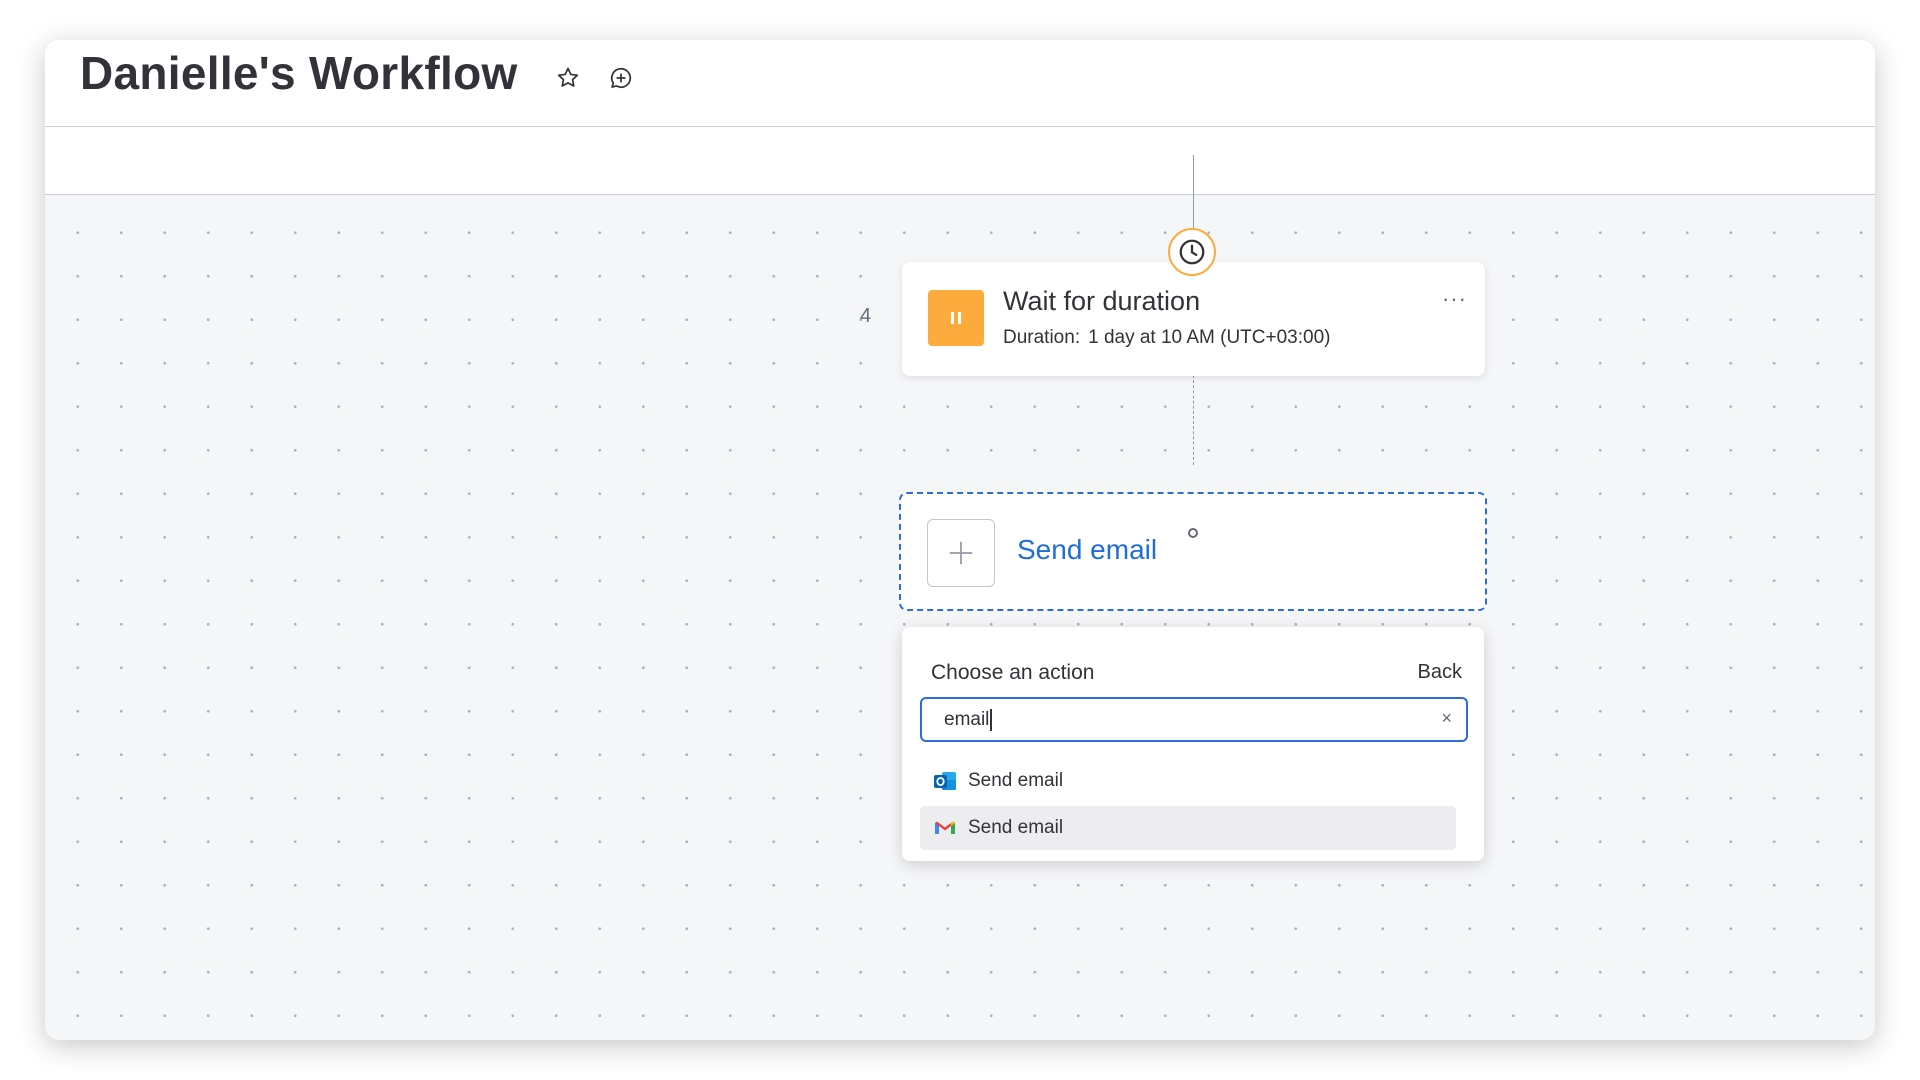 The height and width of the screenshot is (1080, 1920). I want to click on text-cursor, so click(991, 720).